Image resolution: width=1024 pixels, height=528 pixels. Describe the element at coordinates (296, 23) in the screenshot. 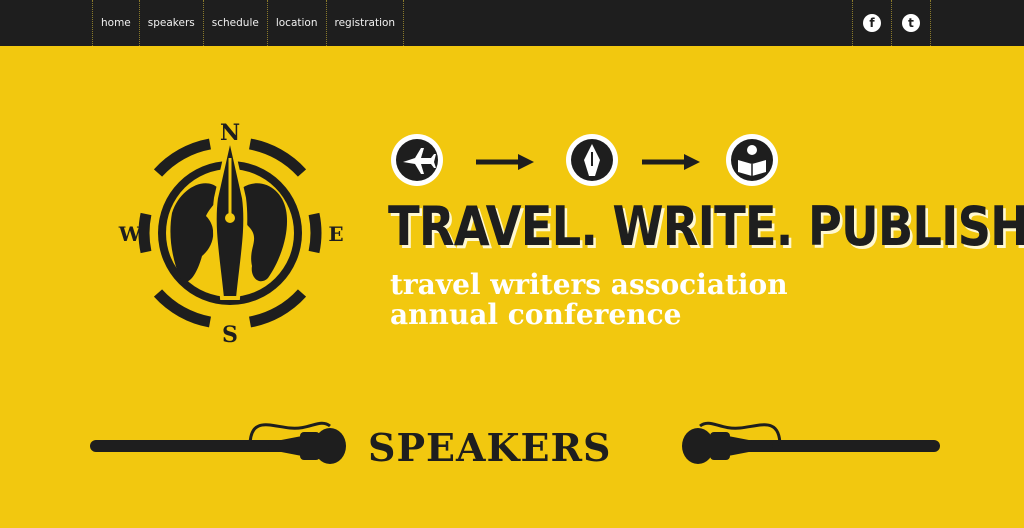

I see `nav-location-link: location` at that location.